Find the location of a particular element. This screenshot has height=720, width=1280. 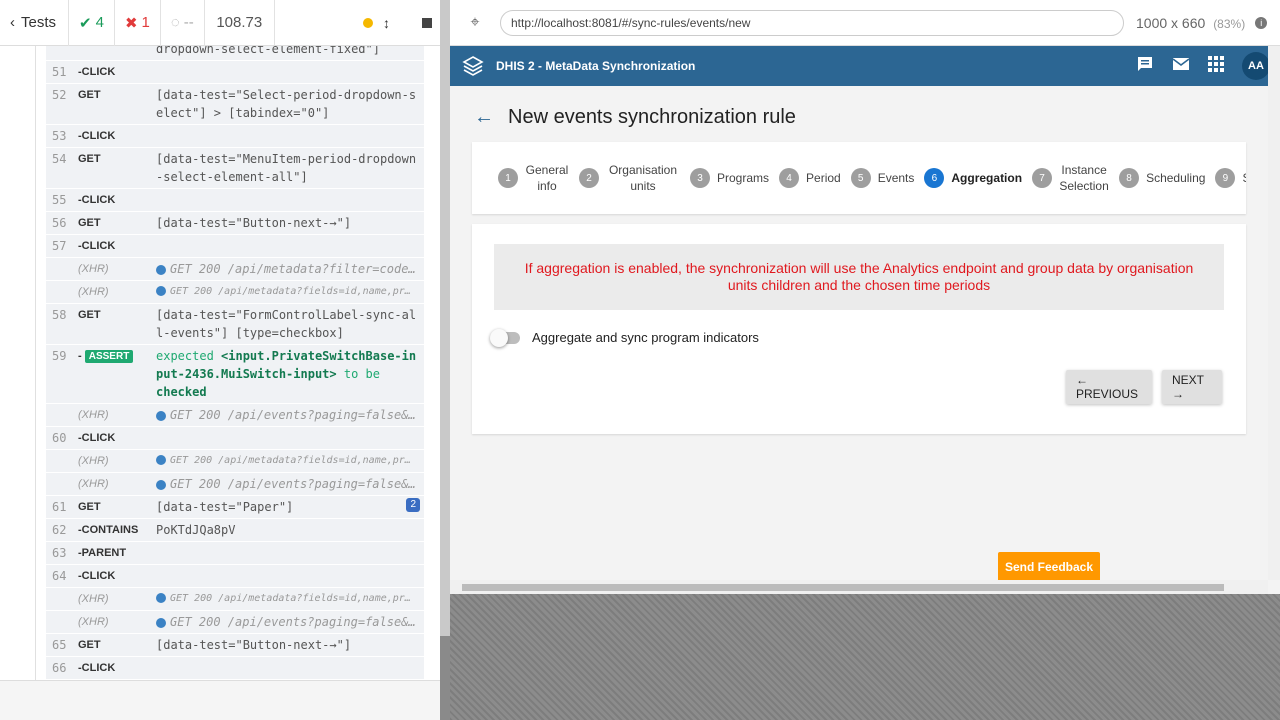

send-feedback-button: Send Feedback is located at coordinates (1049, 567).